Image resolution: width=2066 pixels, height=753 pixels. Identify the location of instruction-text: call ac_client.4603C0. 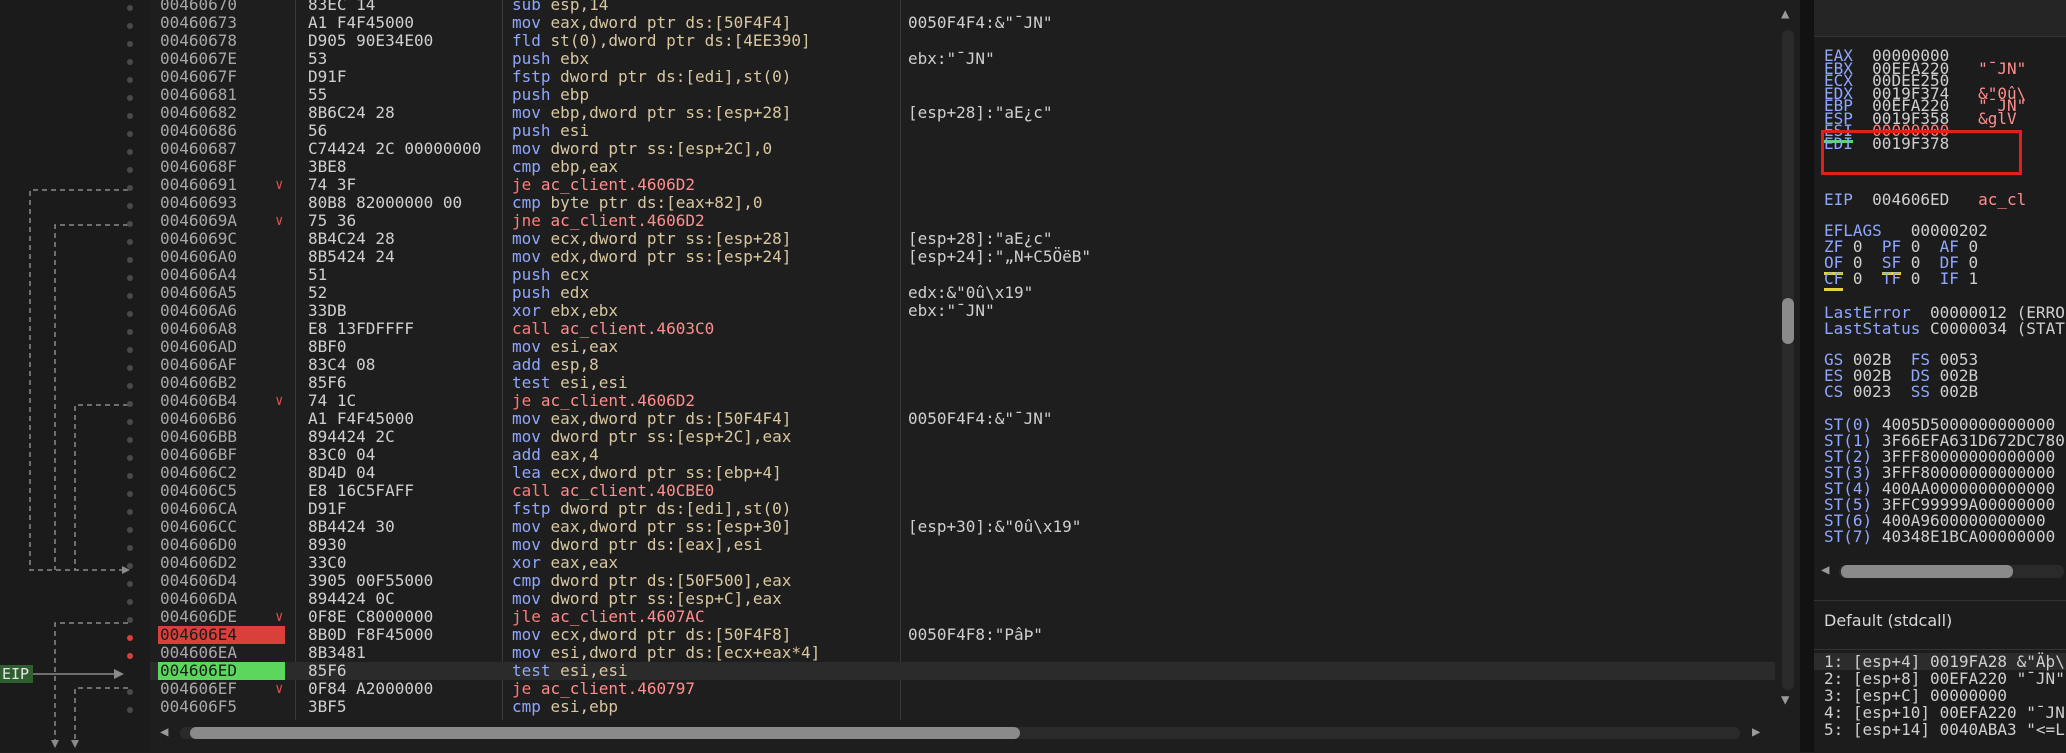
(613, 329).